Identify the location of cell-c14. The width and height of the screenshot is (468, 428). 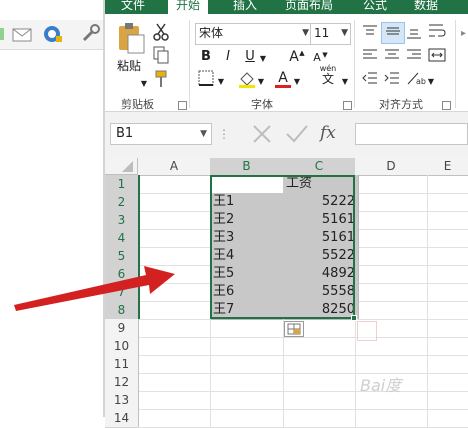
(319, 418).